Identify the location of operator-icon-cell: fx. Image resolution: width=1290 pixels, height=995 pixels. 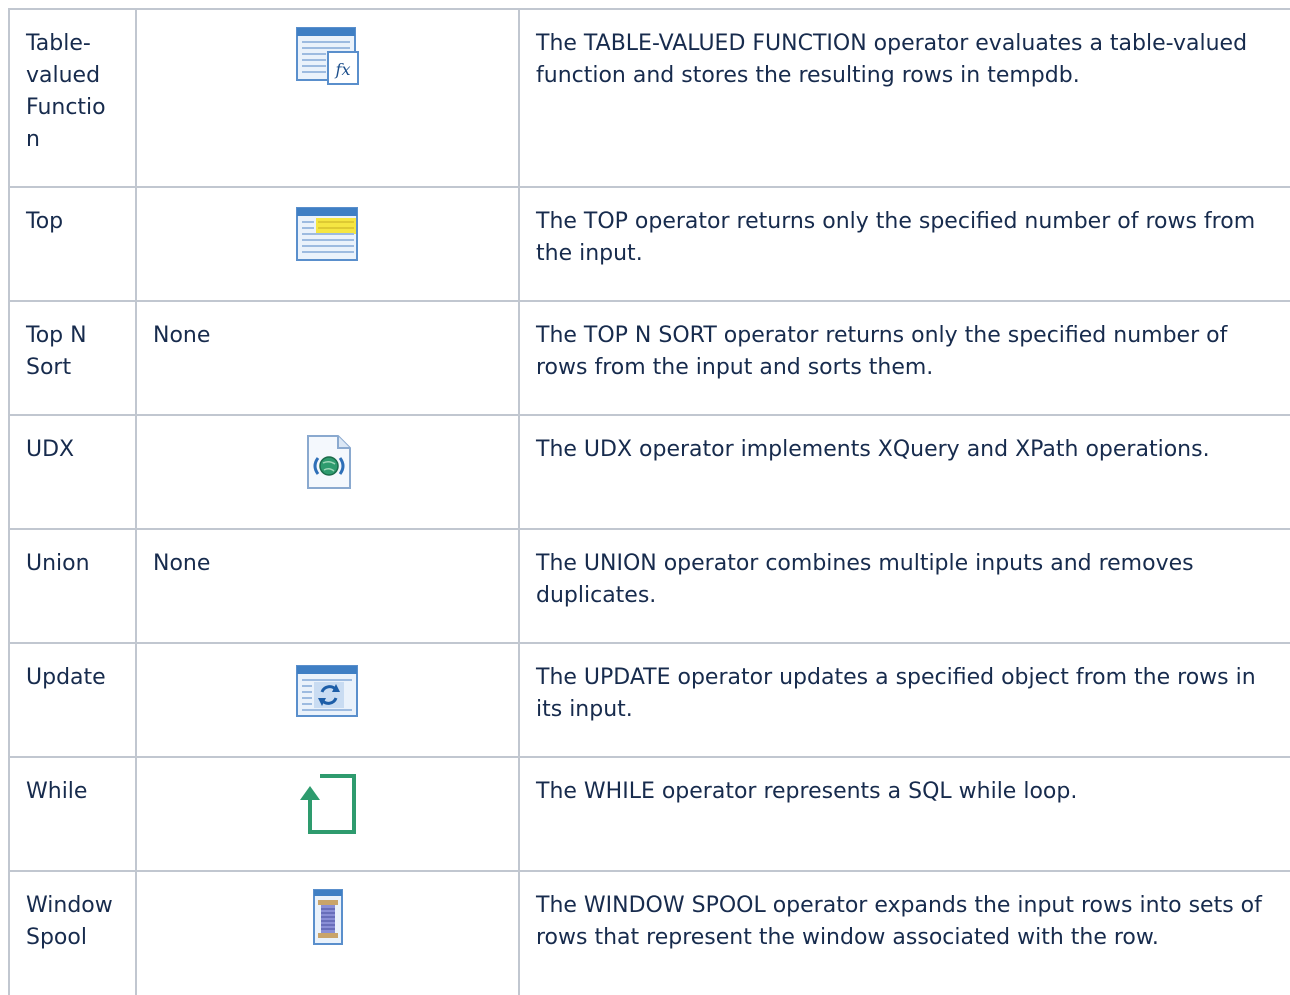
(327, 98).